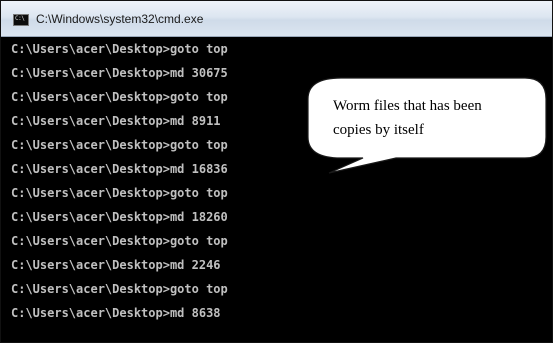 The height and width of the screenshot is (343, 553). I want to click on cmd-icon: C:\, so click(21, 20).